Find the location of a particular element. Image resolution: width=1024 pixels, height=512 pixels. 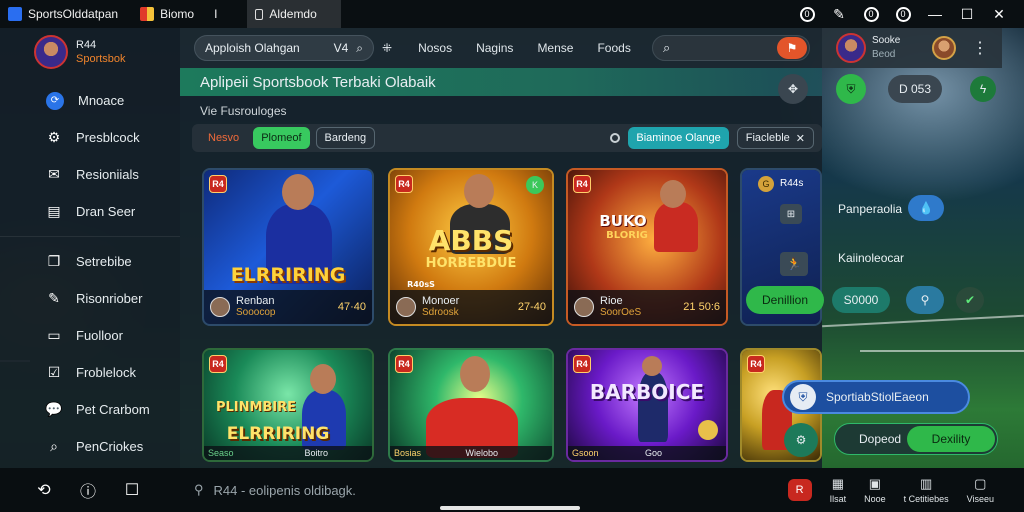

move-icon: ✥ is located at coordinates (793, 89).